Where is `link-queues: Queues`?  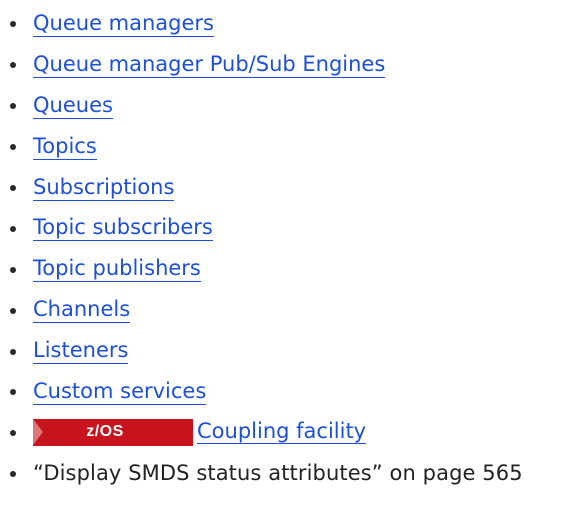 link-queues: Queues is located at coordinates (73, 105).